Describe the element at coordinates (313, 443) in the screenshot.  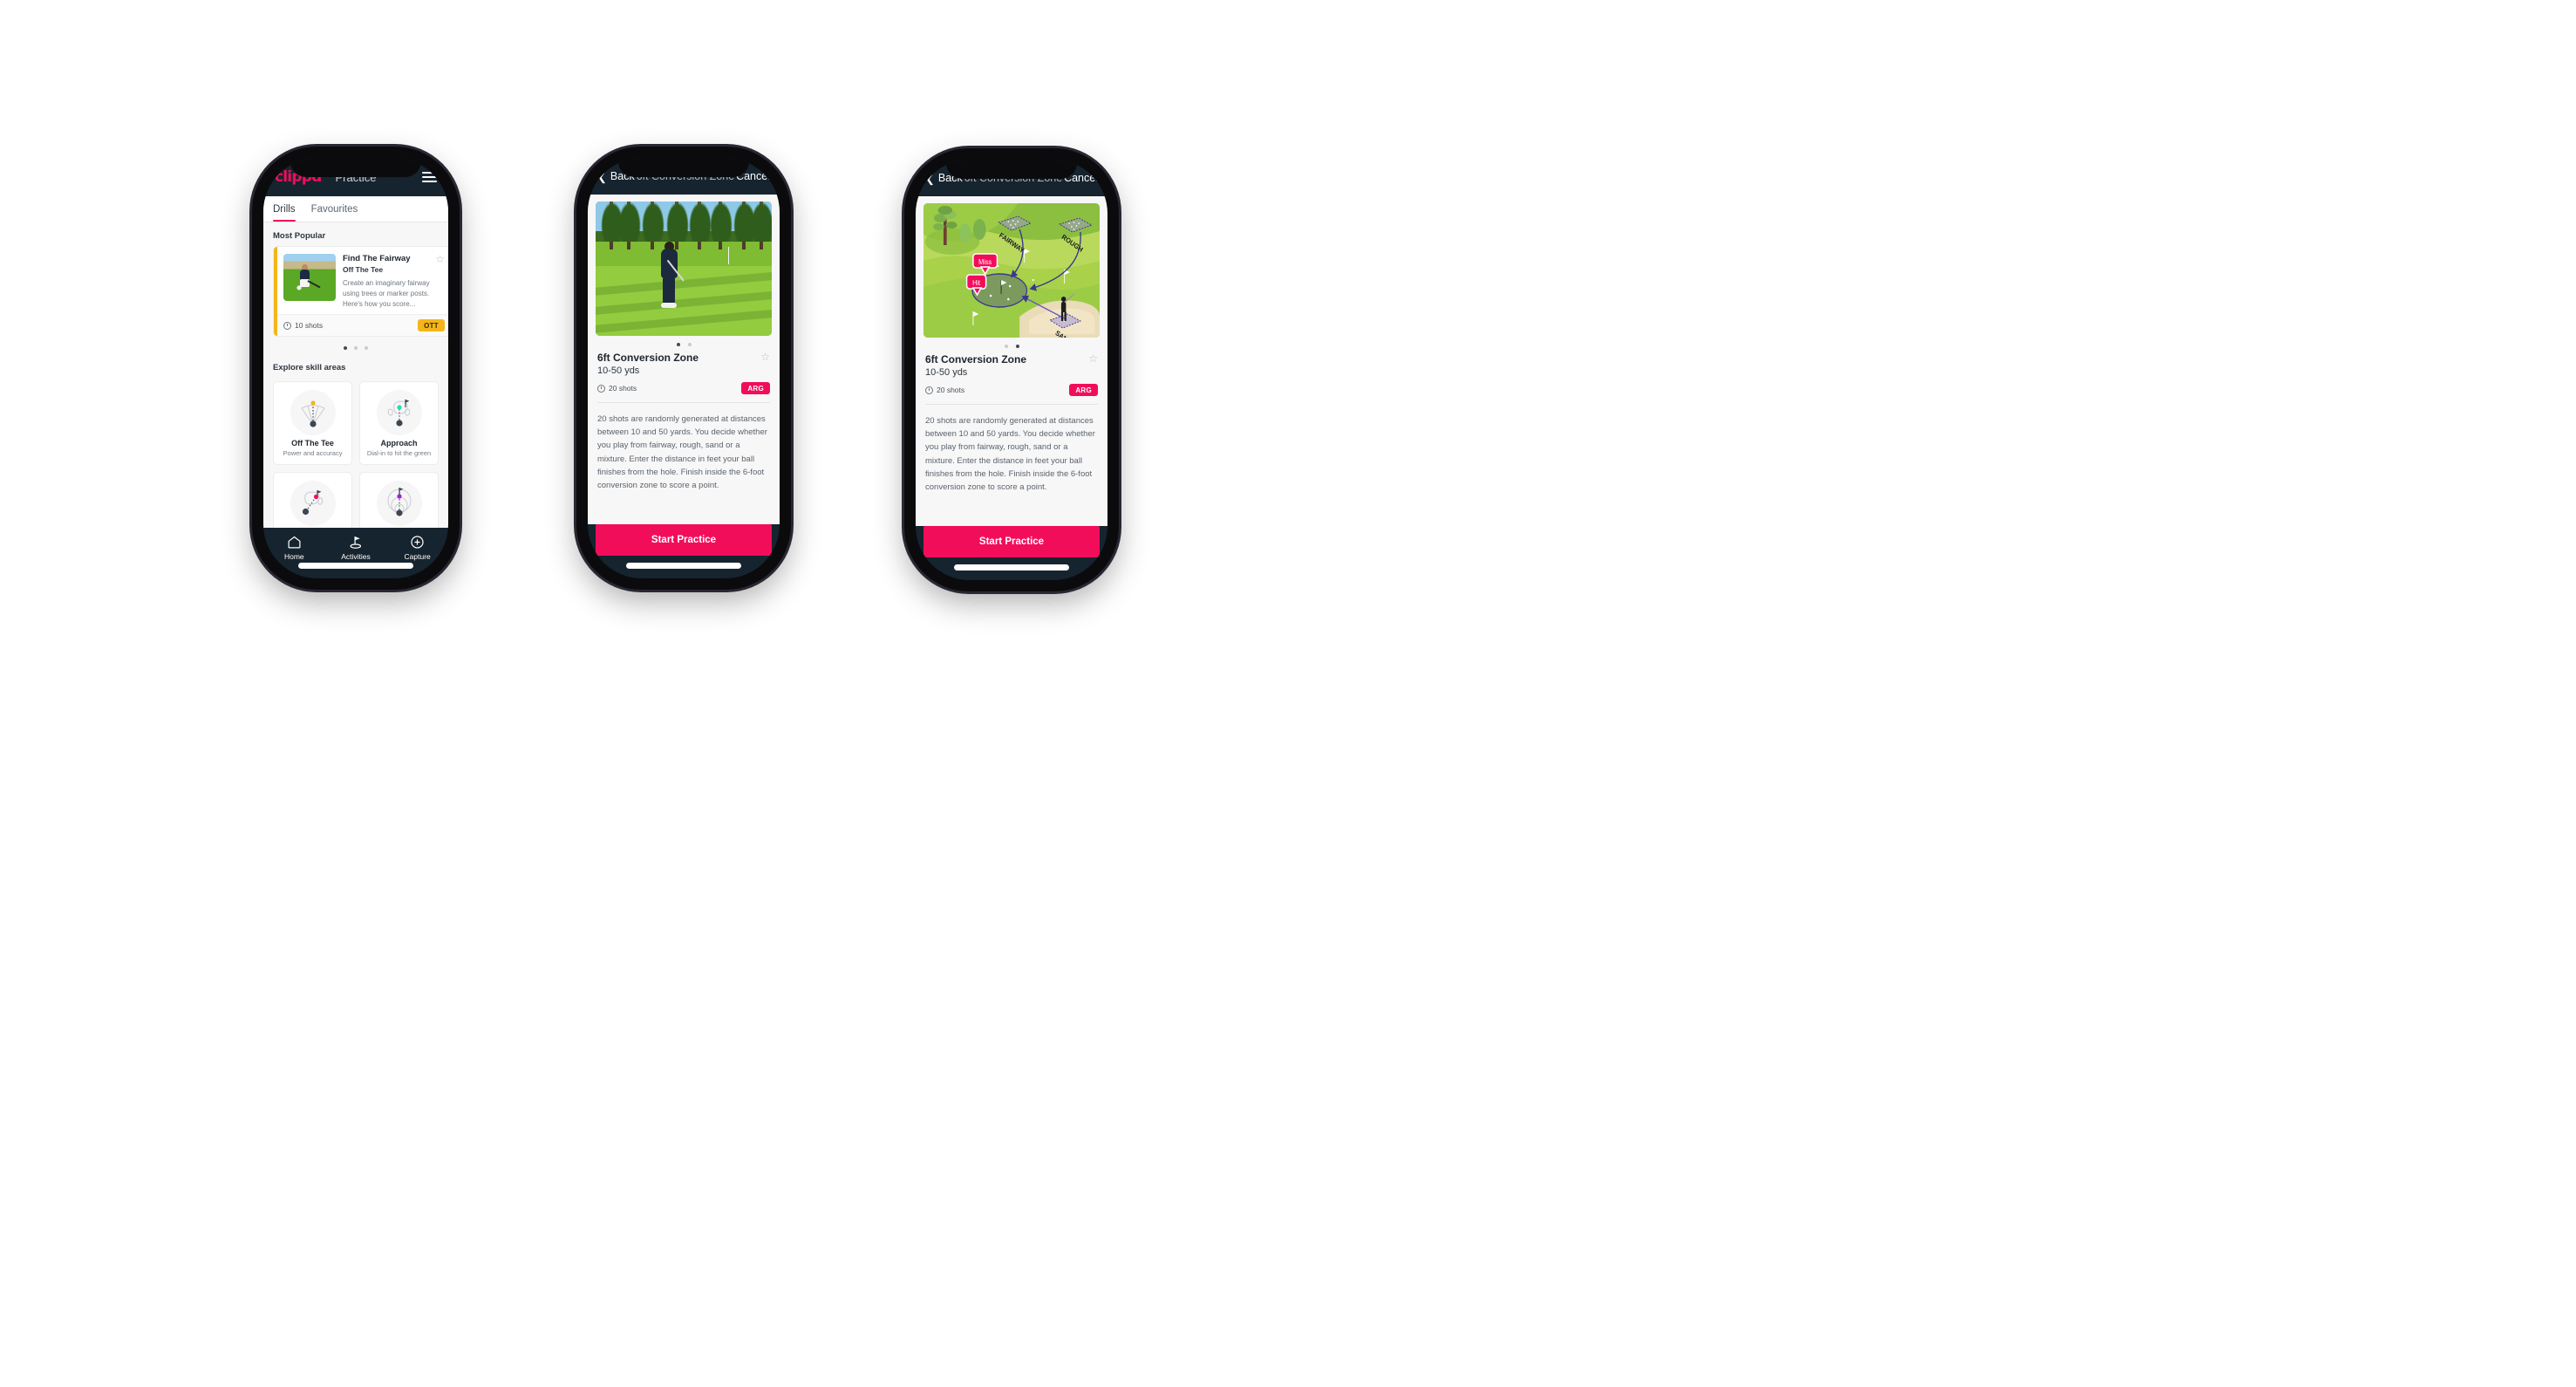
I see `skill-name: Off The Tee` at that location.